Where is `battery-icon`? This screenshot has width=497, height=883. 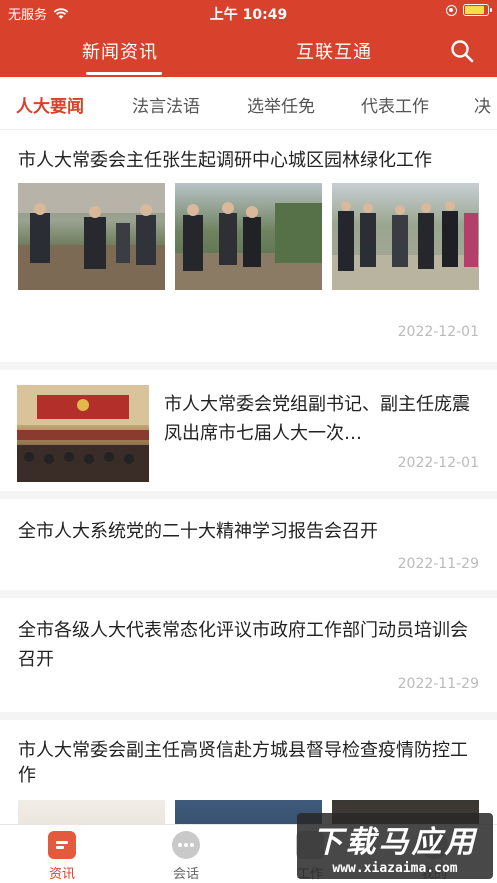 battery-icon is located at coordinates (477, 10).